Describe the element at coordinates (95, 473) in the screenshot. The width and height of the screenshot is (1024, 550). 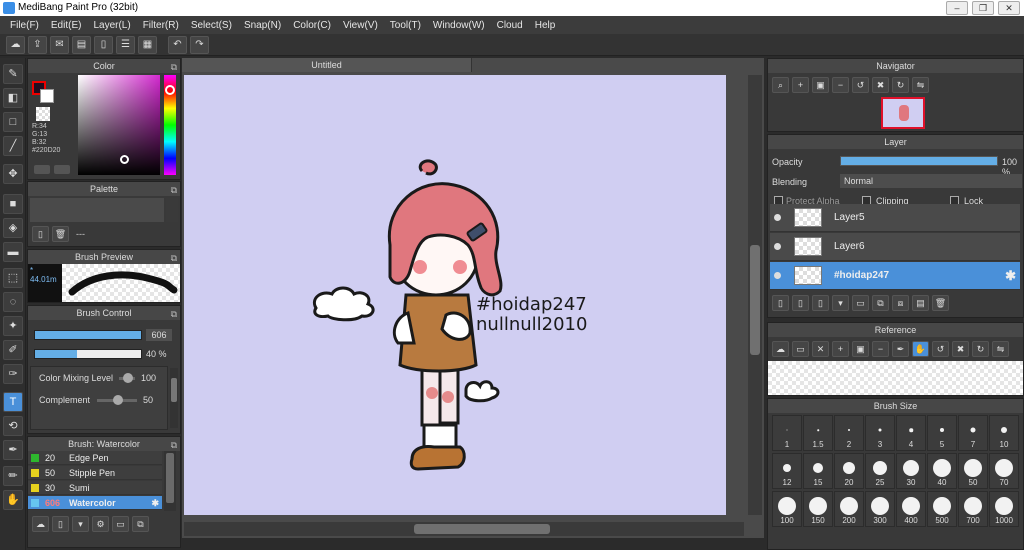
I see `brush-item-stipple-pen: 50 Stipple Pen` at that location.